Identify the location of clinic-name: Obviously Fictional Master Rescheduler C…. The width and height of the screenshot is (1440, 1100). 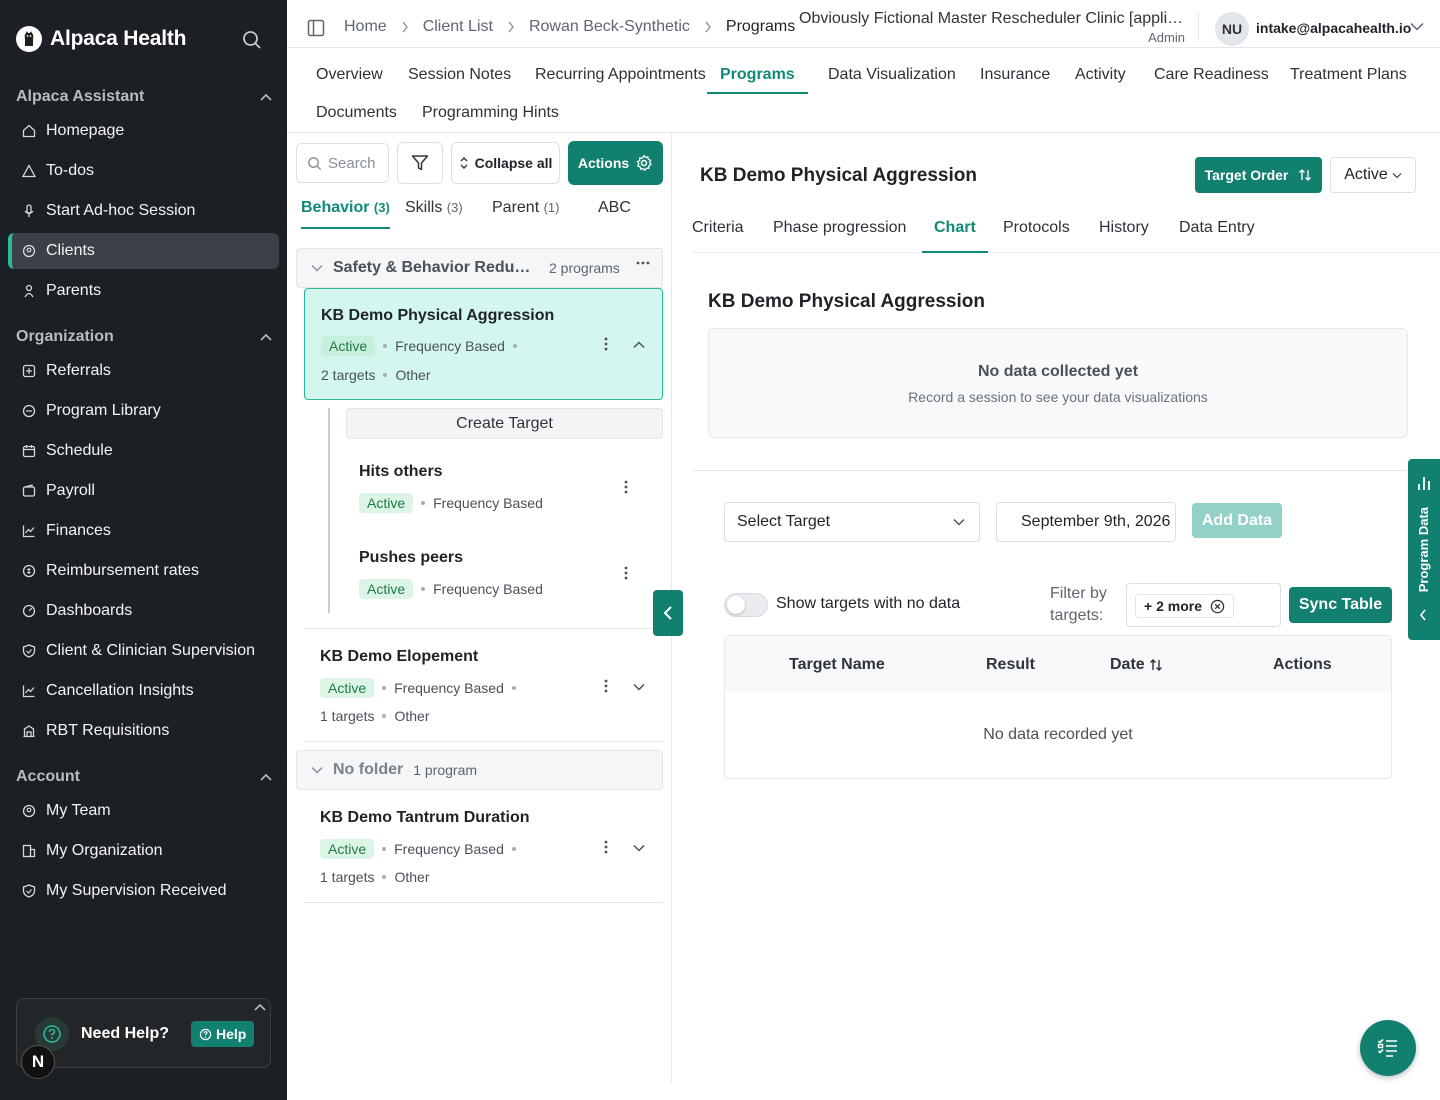
(992, 18).